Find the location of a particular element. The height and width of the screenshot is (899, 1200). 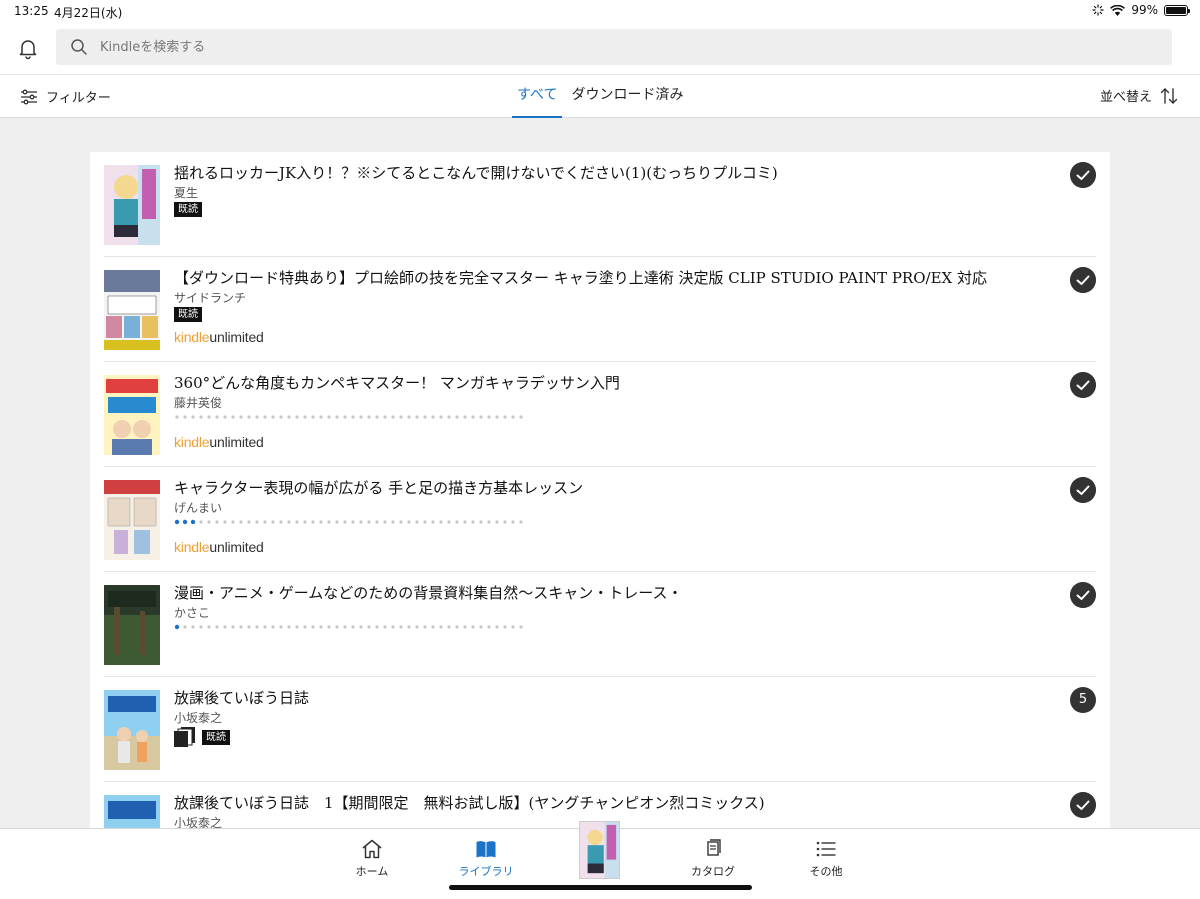

search-box is located at coordinates (614, 47).